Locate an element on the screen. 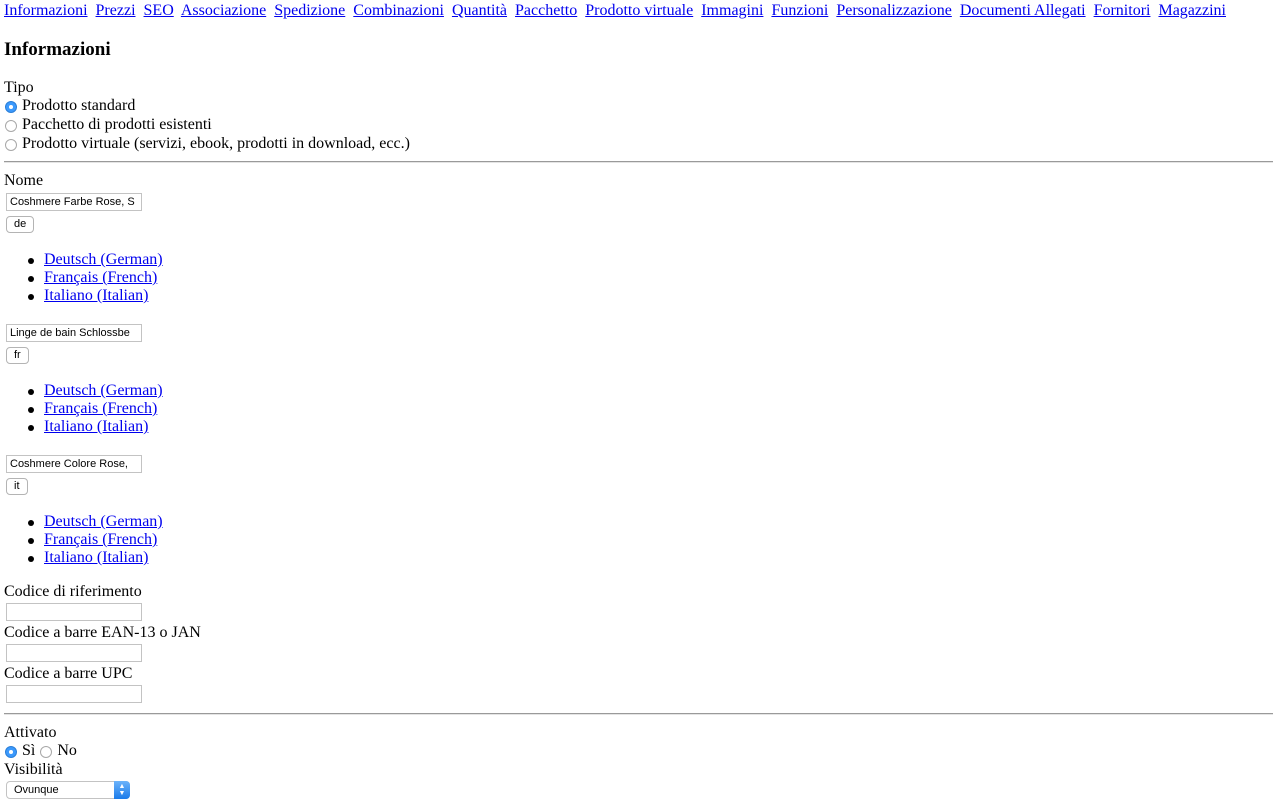 This screenshot has width=1273, height=800. tipo-standard-label: Prodotto standard is located at coordinates (79, 105).